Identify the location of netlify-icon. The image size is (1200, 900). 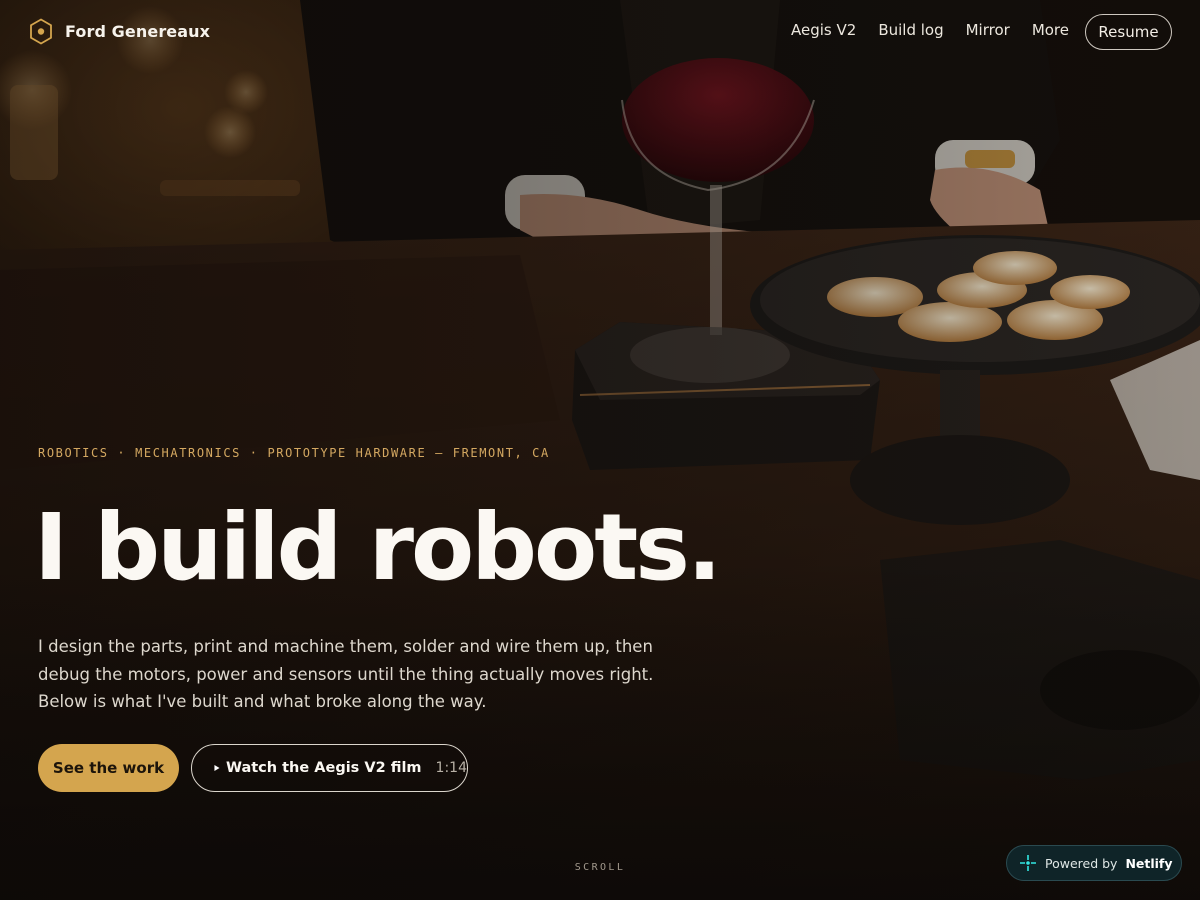
(1028, 863).